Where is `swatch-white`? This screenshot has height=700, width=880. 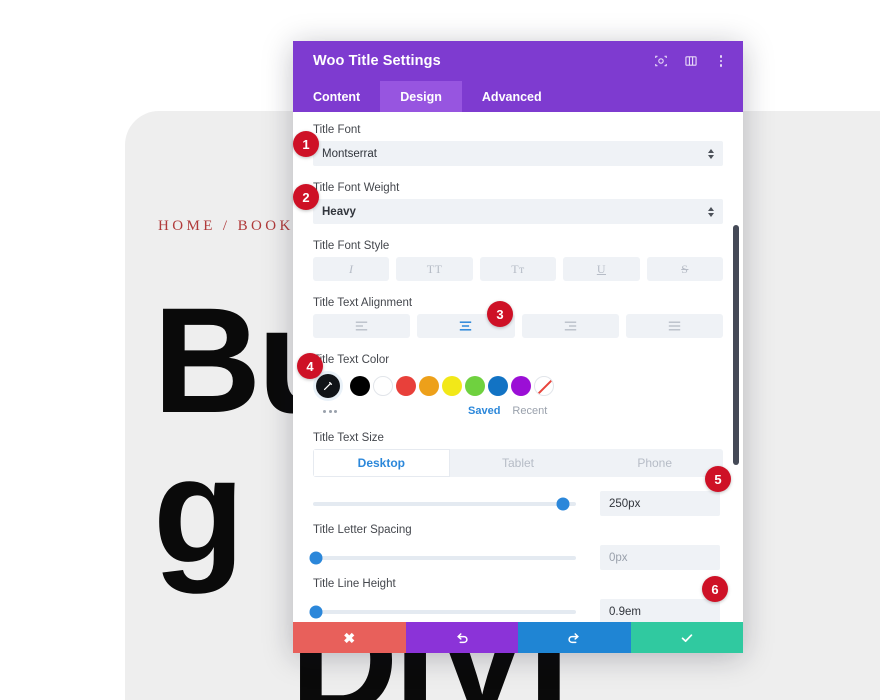 swatch-white is located at coordinates (383, 386).